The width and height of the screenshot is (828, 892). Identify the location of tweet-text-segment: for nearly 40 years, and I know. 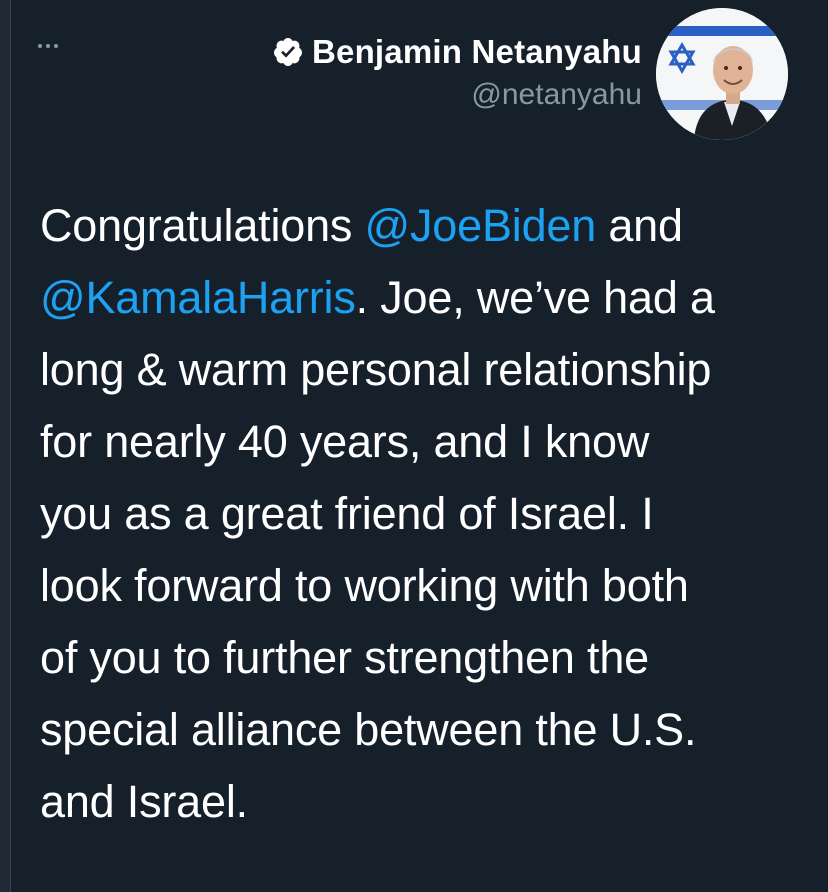
(345, 441).